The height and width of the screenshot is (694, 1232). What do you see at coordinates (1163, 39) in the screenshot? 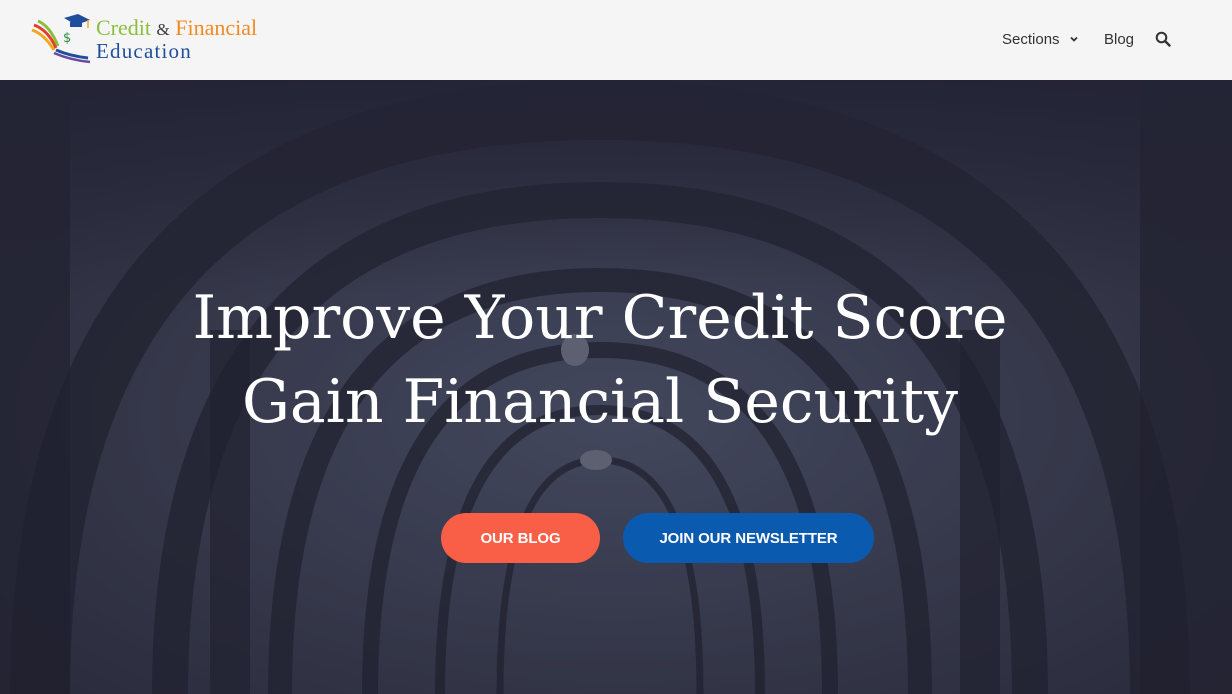
I see `search-icon` at bounding box center [1163, 39].